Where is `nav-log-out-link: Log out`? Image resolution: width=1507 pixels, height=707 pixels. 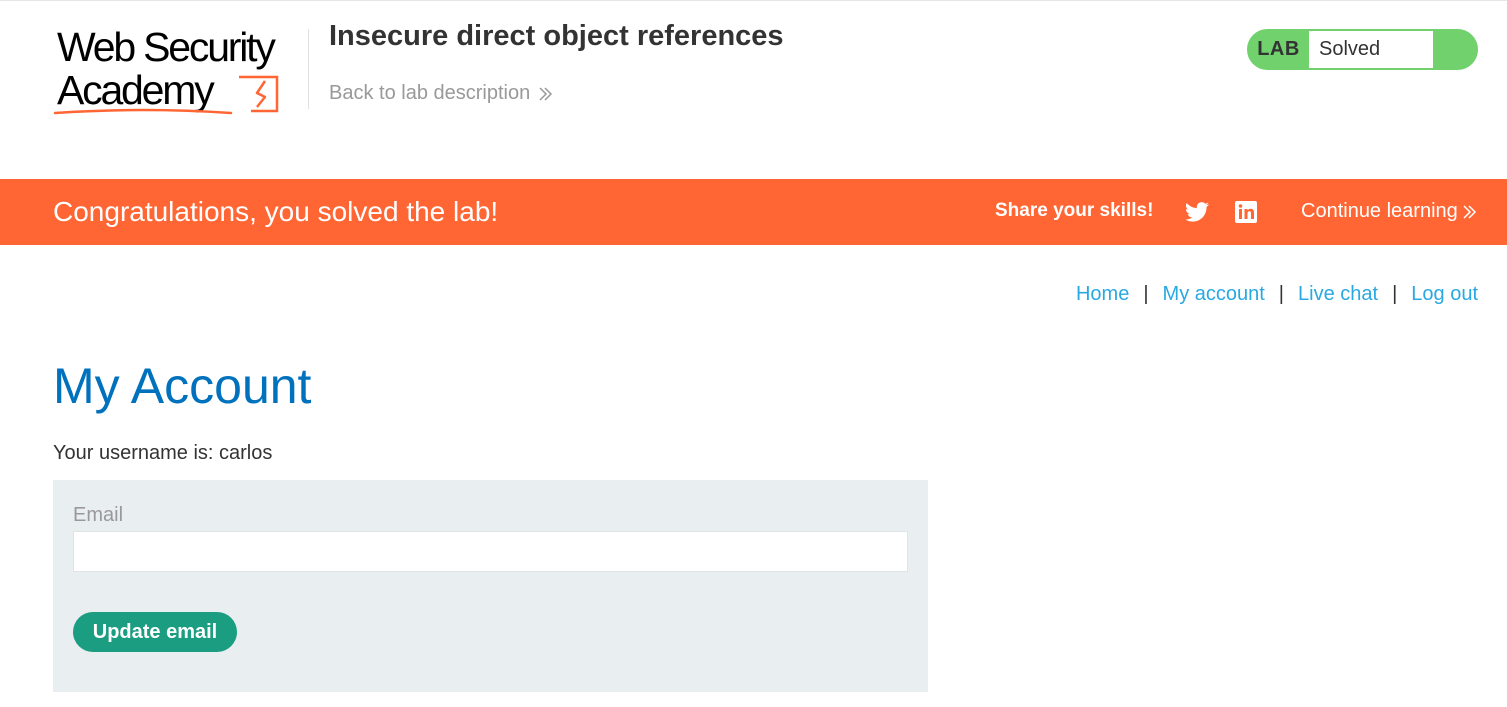 nav-log-out-link: Log out is located at coordinates (1444, 294).